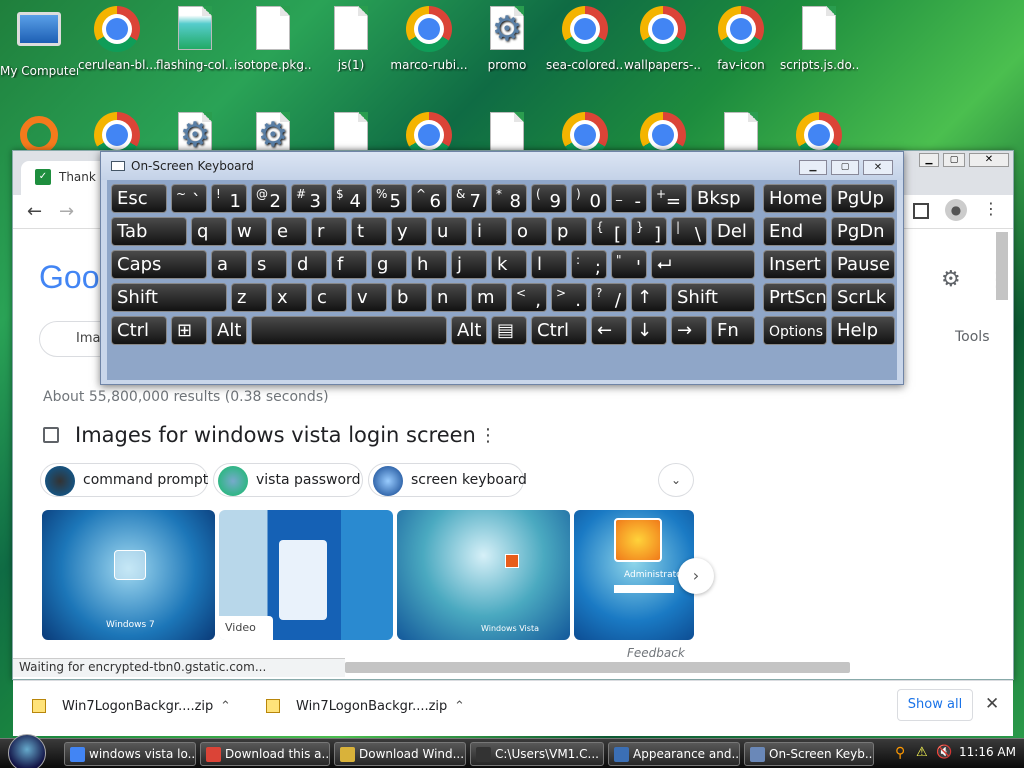 The height and width of the screenshot is (768, 1024). What do you see at coordinates (489, 297) in the screenshot?
I see `osk-key: m` at bounding box center [489, 297].